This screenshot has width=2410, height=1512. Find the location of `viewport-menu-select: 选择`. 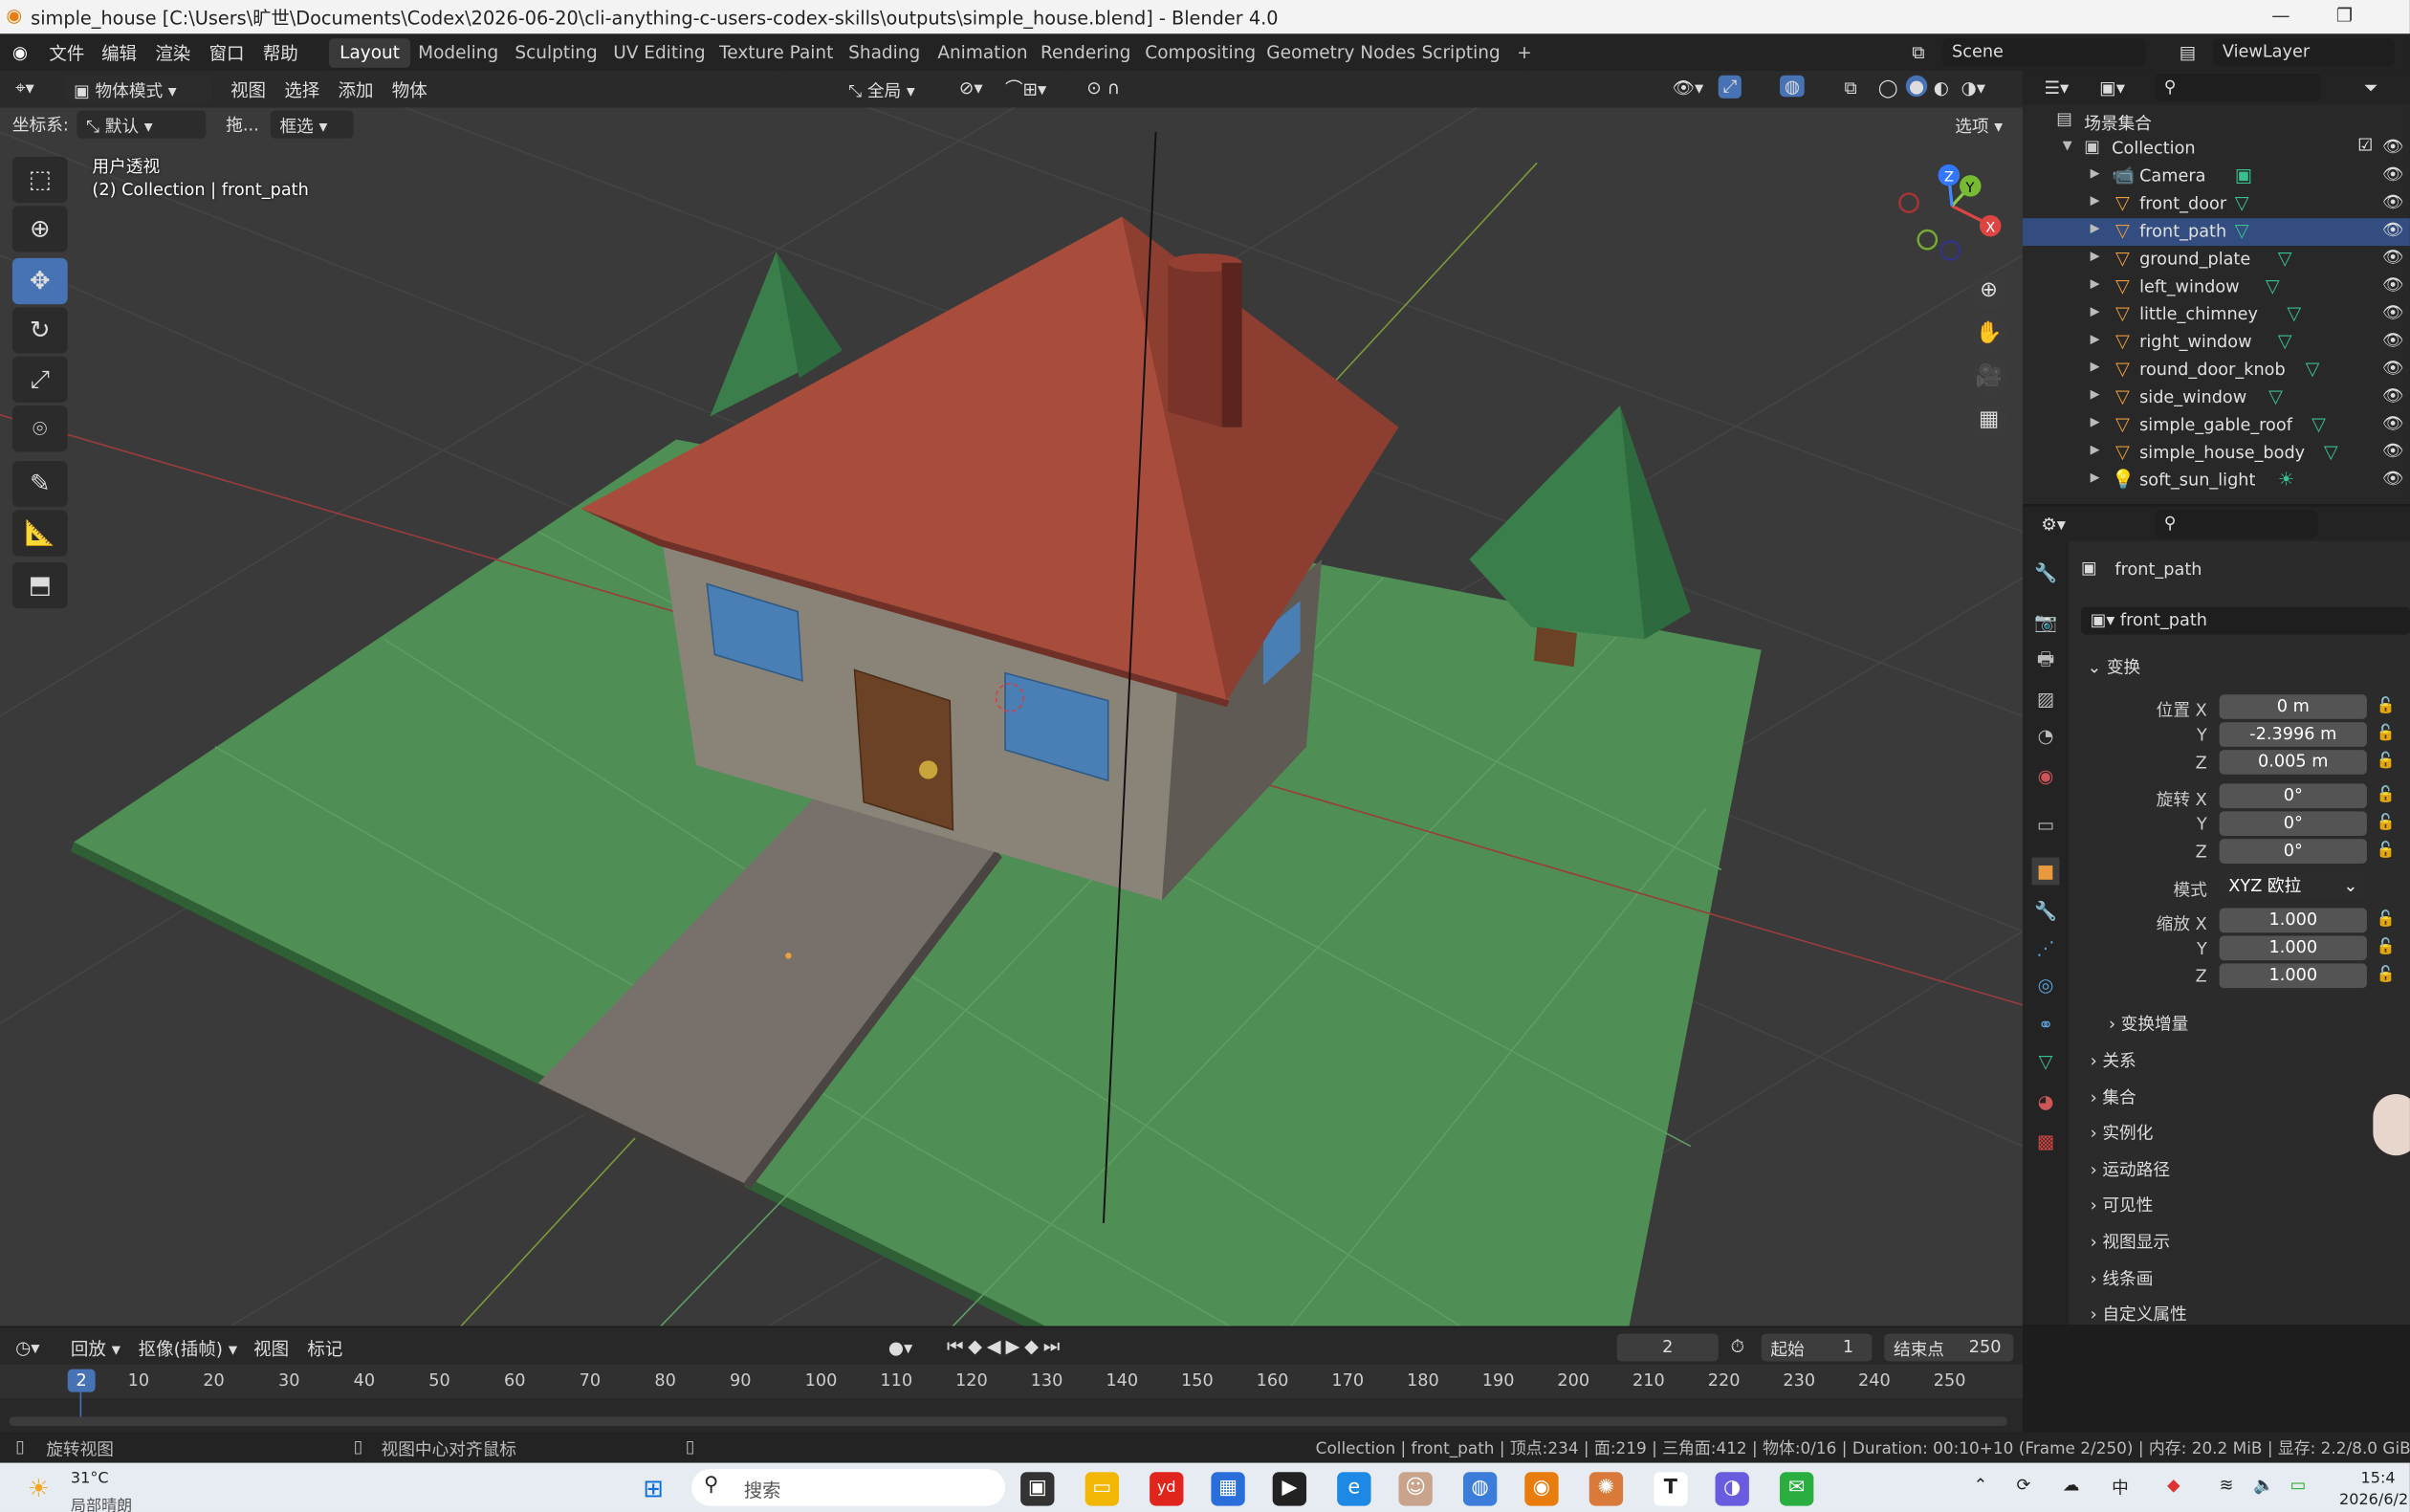

viewport-menu-select: 选择 is located at coordinates (301, 90).